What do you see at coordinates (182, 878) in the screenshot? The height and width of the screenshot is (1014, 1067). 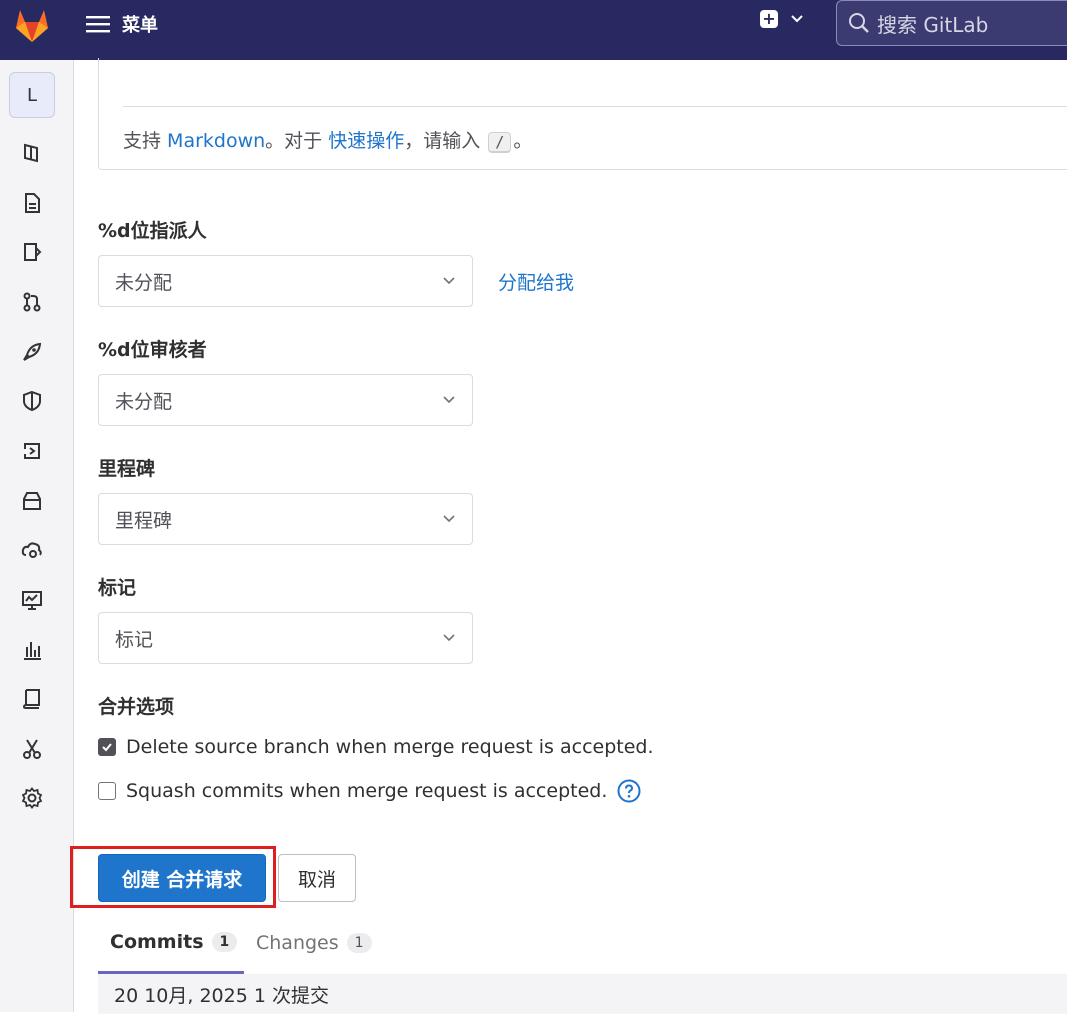 I see `create-merge-request-button: 创建 合并请求` at bounding box center [182, 878].